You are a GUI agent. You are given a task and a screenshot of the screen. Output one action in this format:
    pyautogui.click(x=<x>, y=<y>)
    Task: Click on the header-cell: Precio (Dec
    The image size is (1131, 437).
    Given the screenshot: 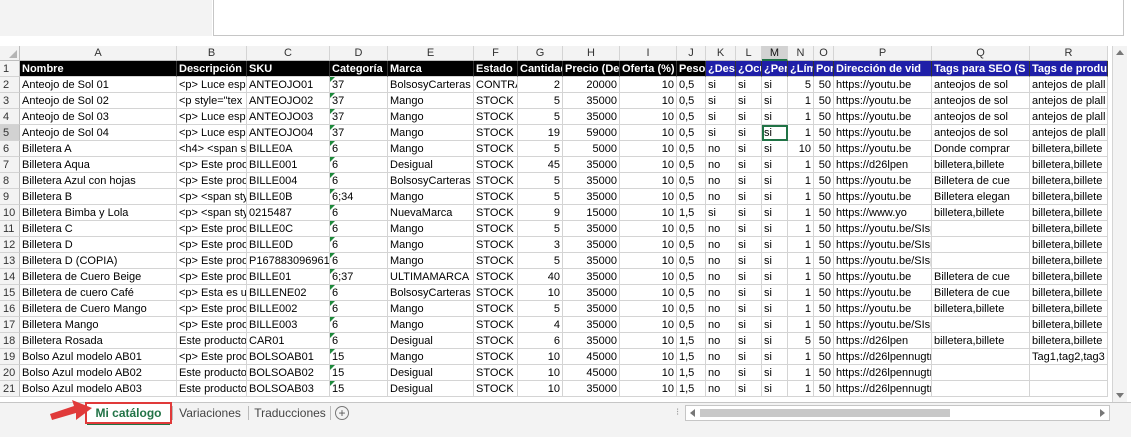 What is the action you would take?
    pyautogui.click(x=591, y=69)
    